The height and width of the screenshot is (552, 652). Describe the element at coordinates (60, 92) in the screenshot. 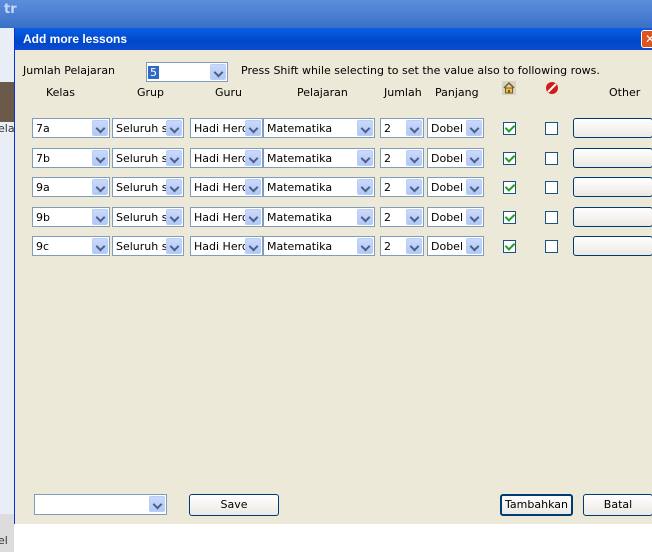

I see `header-kelas: Kelas` at that location.